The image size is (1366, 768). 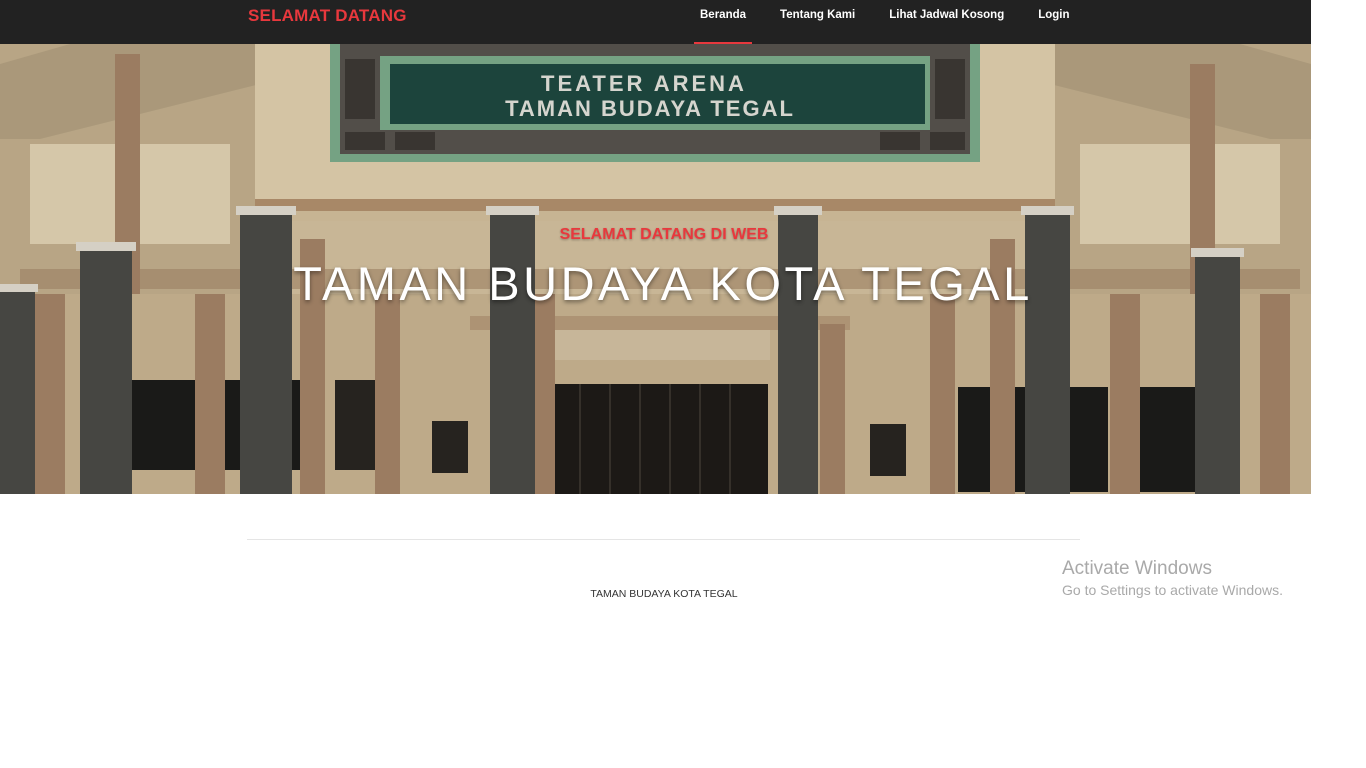 What do you see at coordinates (664, 234) in the screenshot?
I see `hero-subtitle: SELAMAT DATANG DI WEB` at bounding box center [664, 234].